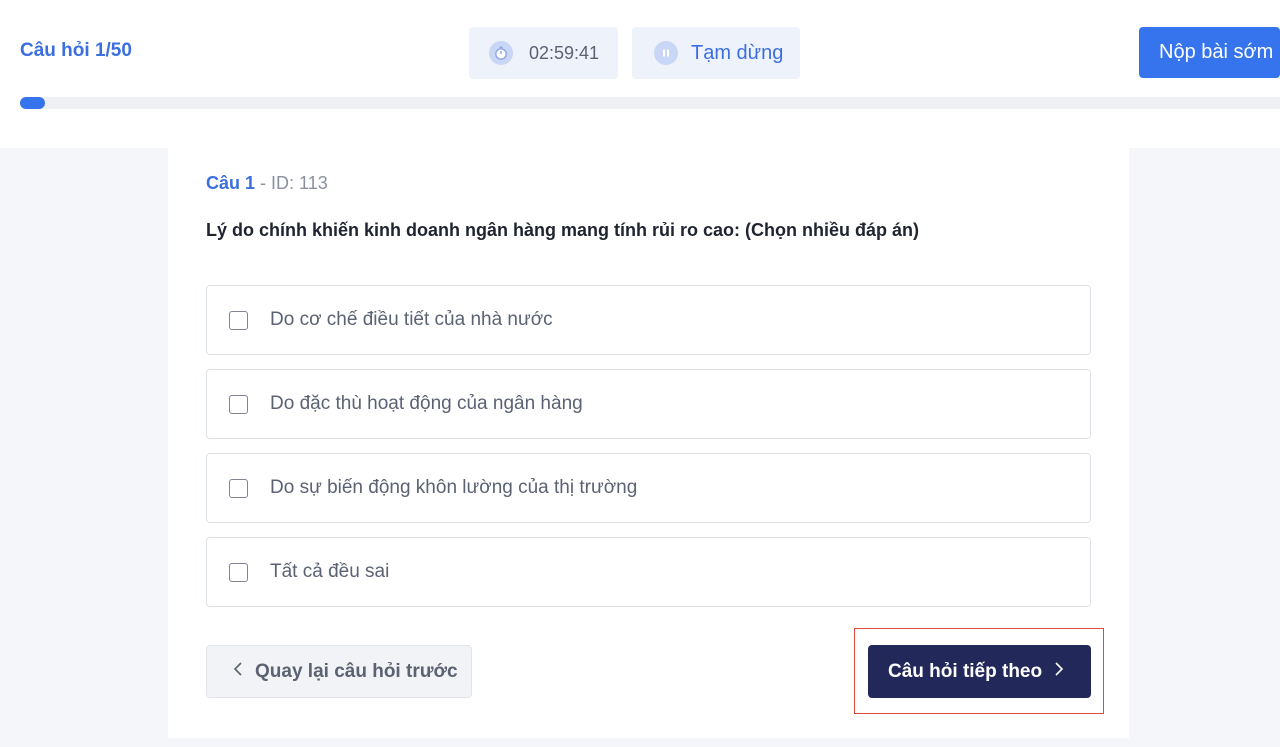  What do you see at coordinates (411, 319) in the screenshot?
I see `answer-label: Do cơ chế điều tiết của nhà nước` at bounding box center [411, 319].